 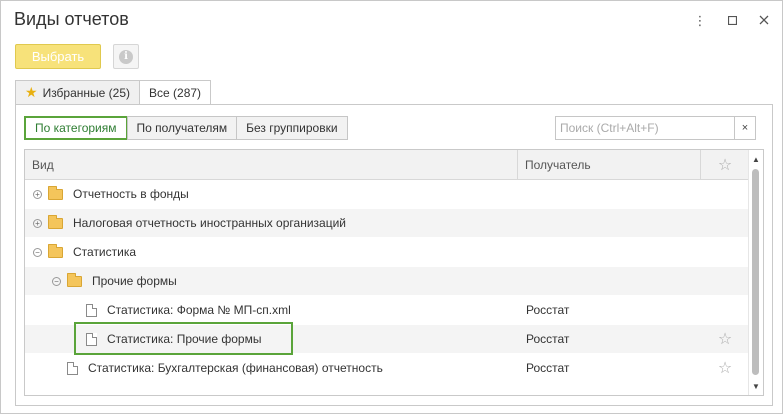 What do you see at coordinates (271, 338) in the screenshot?
I see `cell-vid: Статистика: Прочие формы` at bounding box center [271, 338].